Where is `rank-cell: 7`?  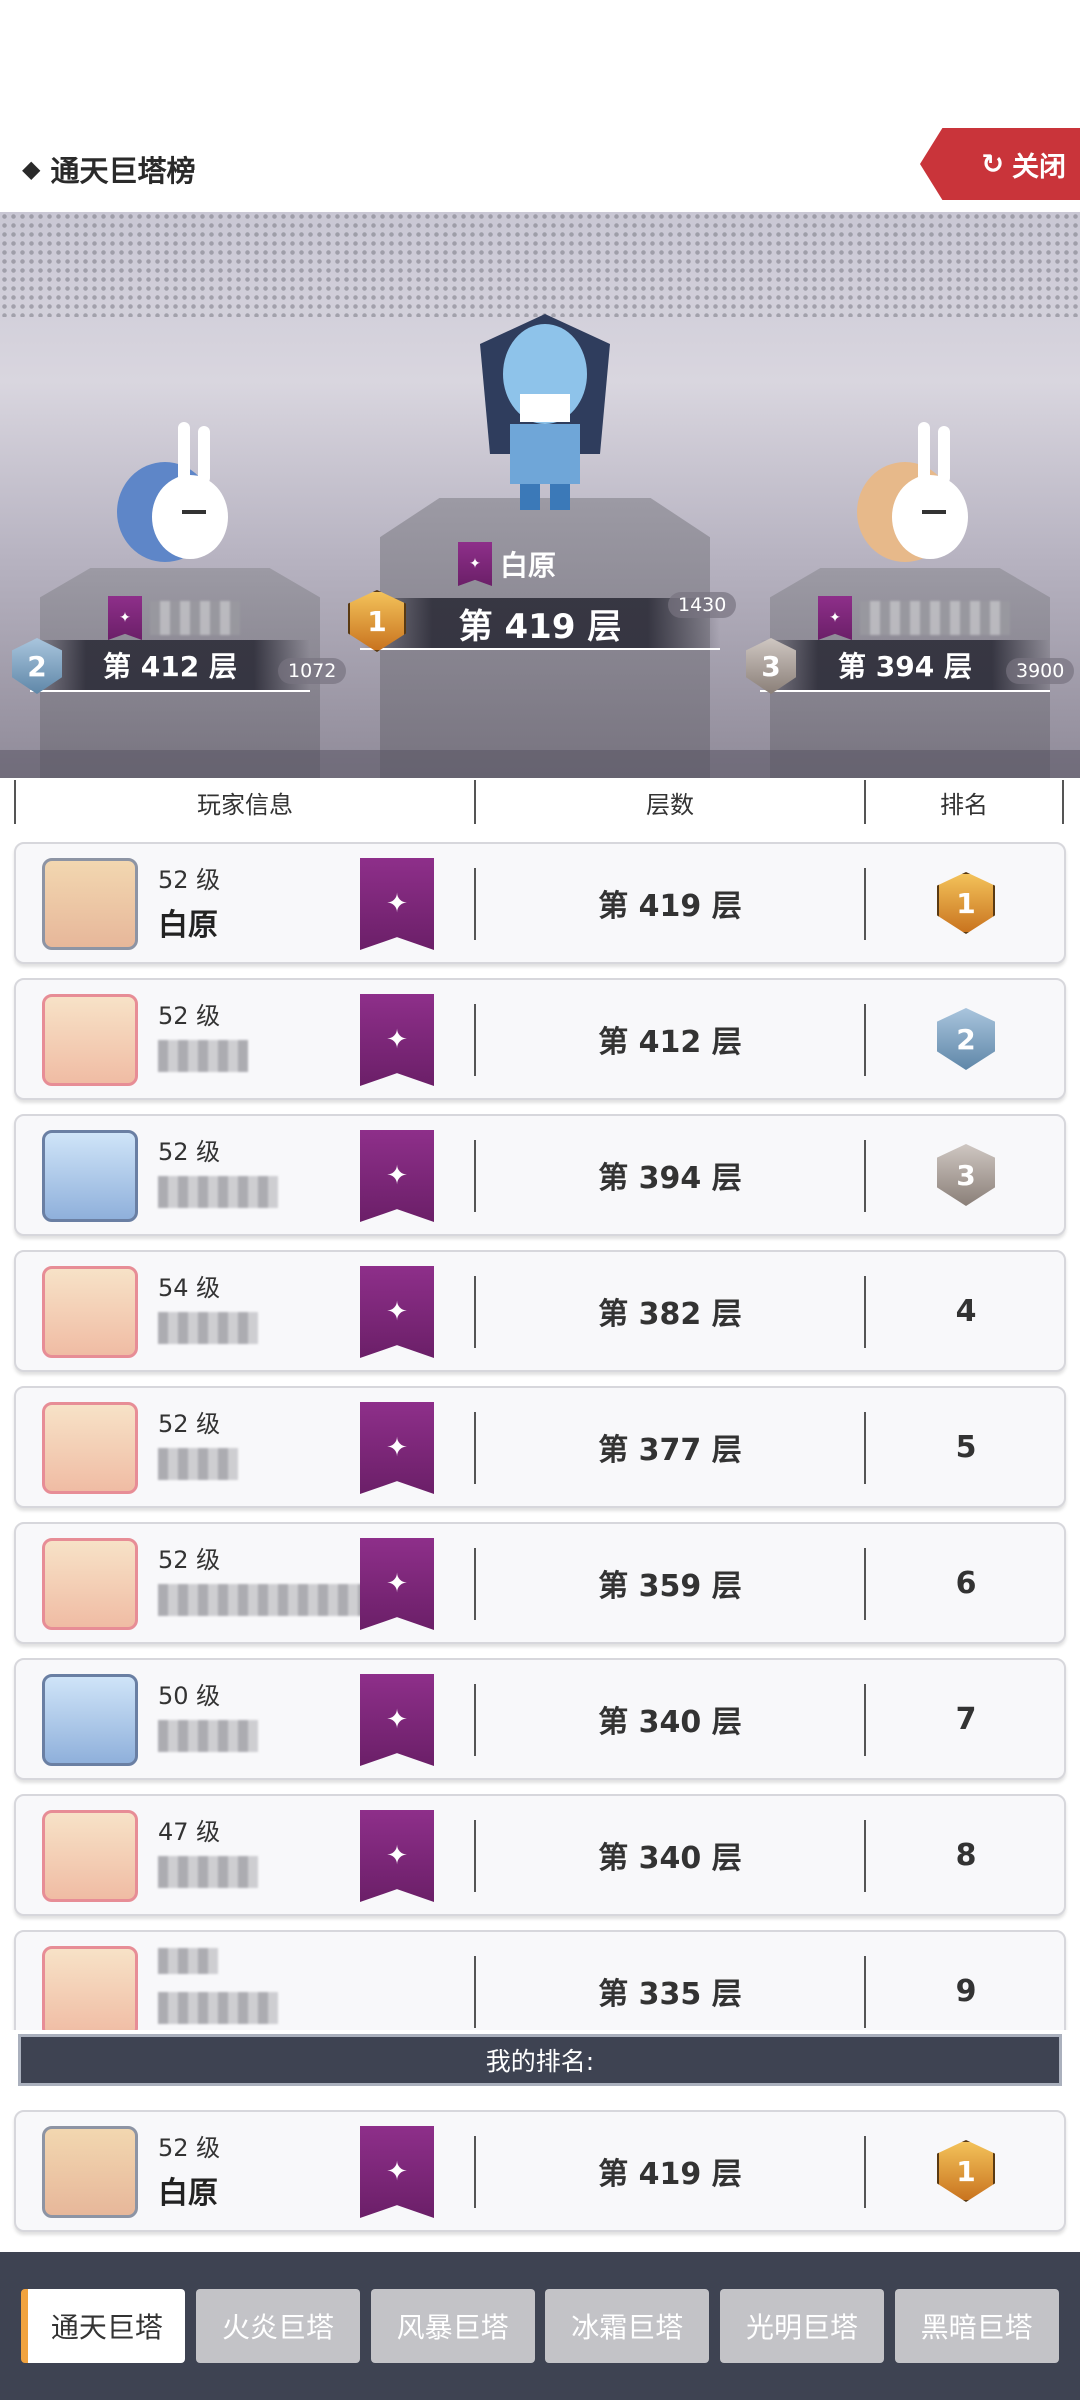
rank-cell: 7 is located at coordinates (966, 1719).